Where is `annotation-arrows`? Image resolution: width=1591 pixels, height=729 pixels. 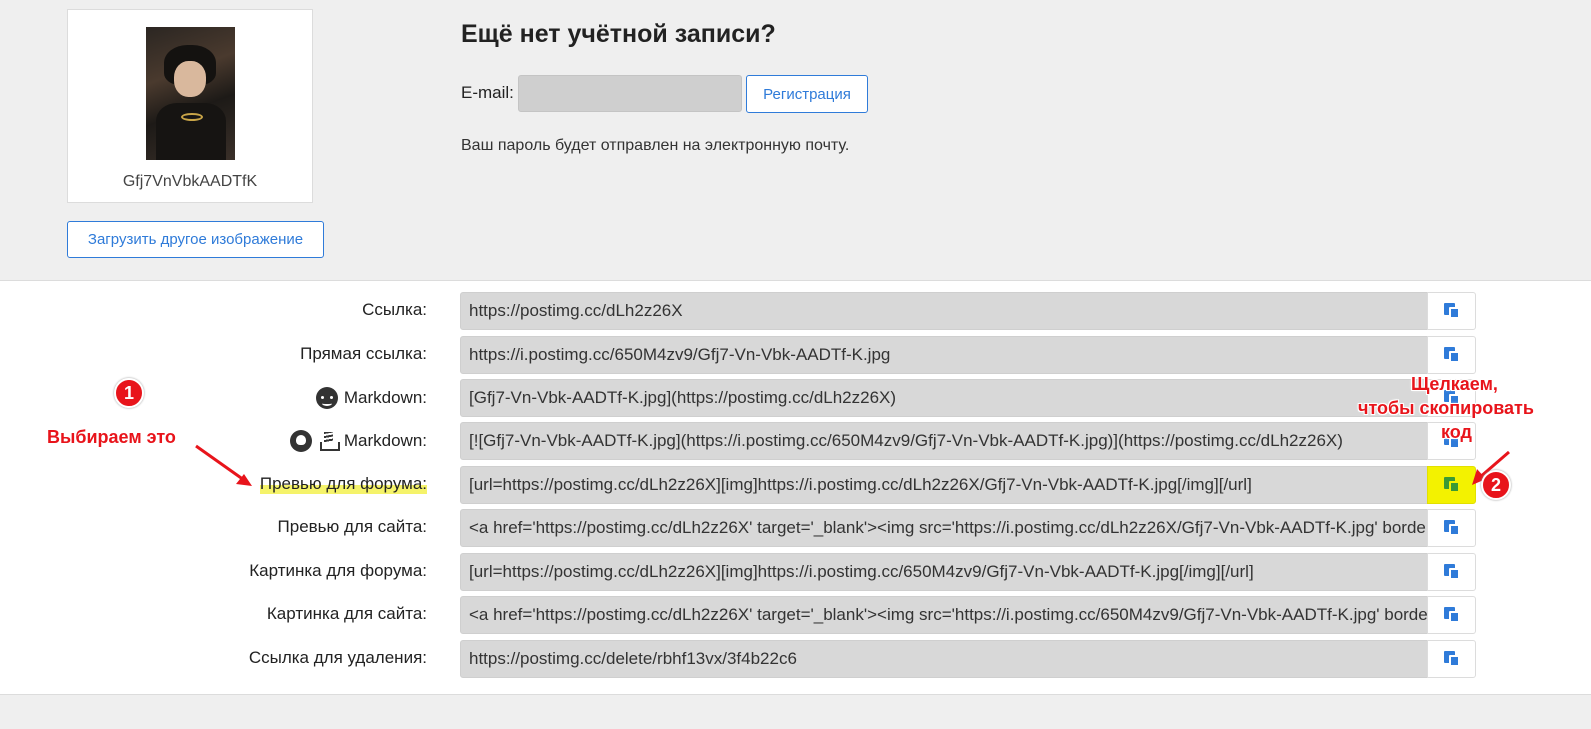 annotation-arrows is located at coordinates (852, 465).